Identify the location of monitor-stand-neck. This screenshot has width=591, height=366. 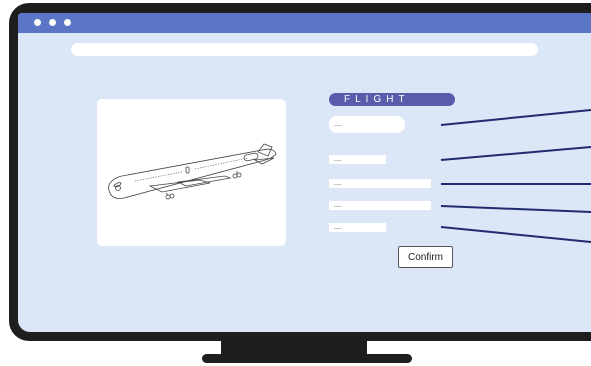
(294, 347).